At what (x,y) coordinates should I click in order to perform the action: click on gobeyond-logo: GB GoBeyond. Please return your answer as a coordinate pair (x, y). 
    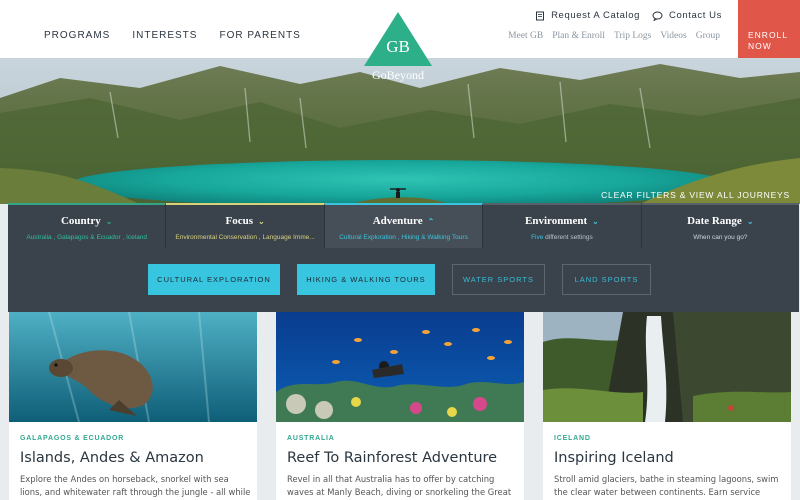
    Looking at the image, I should click on (398, 50).